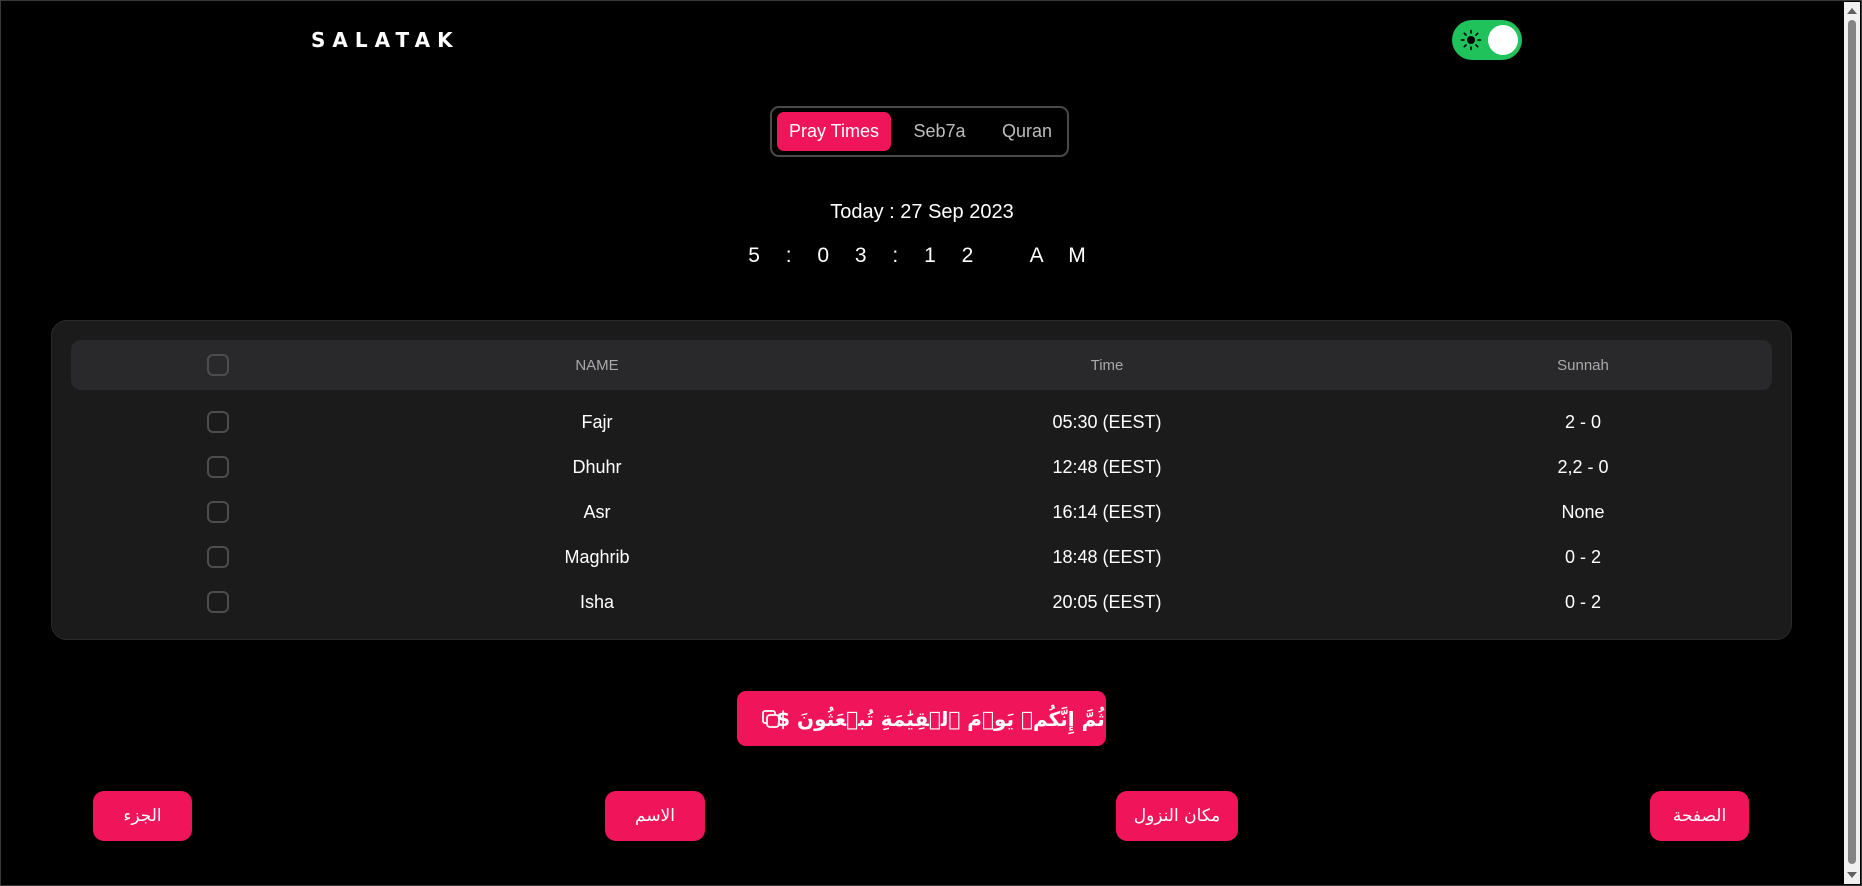 Image resolution: width=1862 pixels, height=886 pixels. What do you see at coordinates (1107, 365) in the screenshot?
I see `header-time: Time` at bounding box center [1107, 365].